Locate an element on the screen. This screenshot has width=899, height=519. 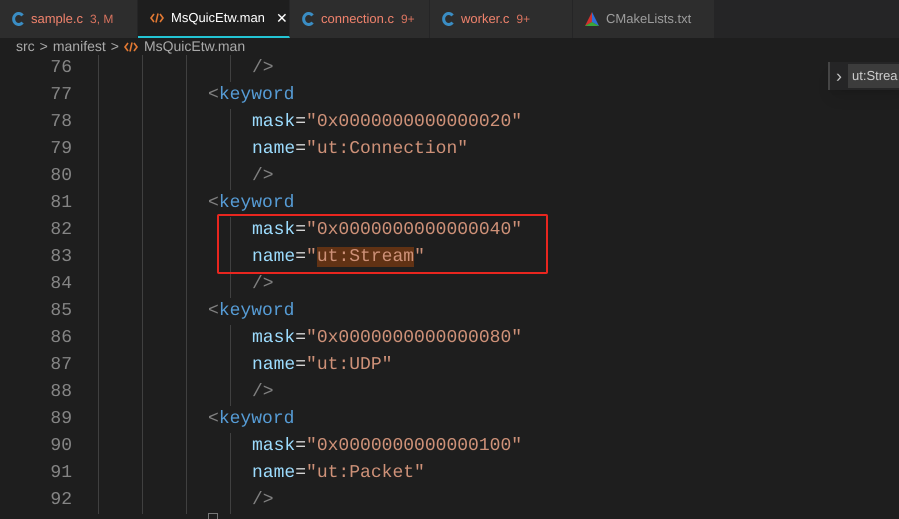
line-number: 84 is located at coordinates (60, 284).